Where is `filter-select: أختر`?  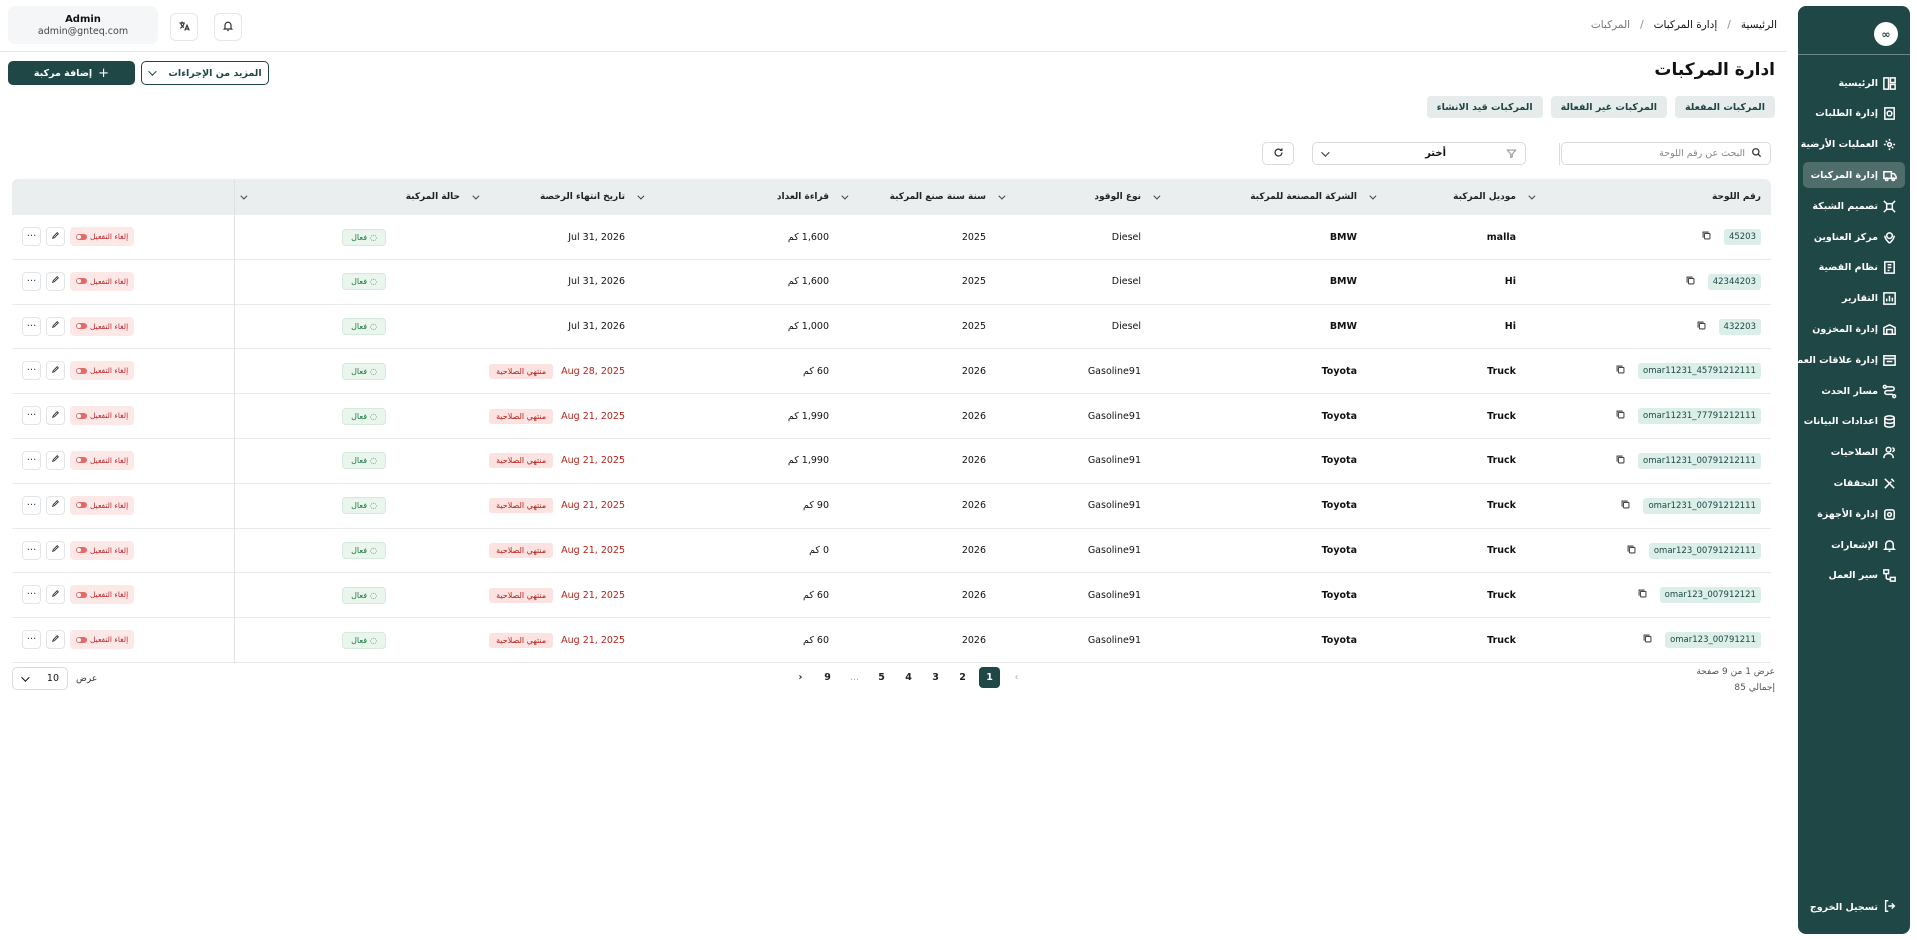
filter-select: أختر is located at coordinates (1419, 153).